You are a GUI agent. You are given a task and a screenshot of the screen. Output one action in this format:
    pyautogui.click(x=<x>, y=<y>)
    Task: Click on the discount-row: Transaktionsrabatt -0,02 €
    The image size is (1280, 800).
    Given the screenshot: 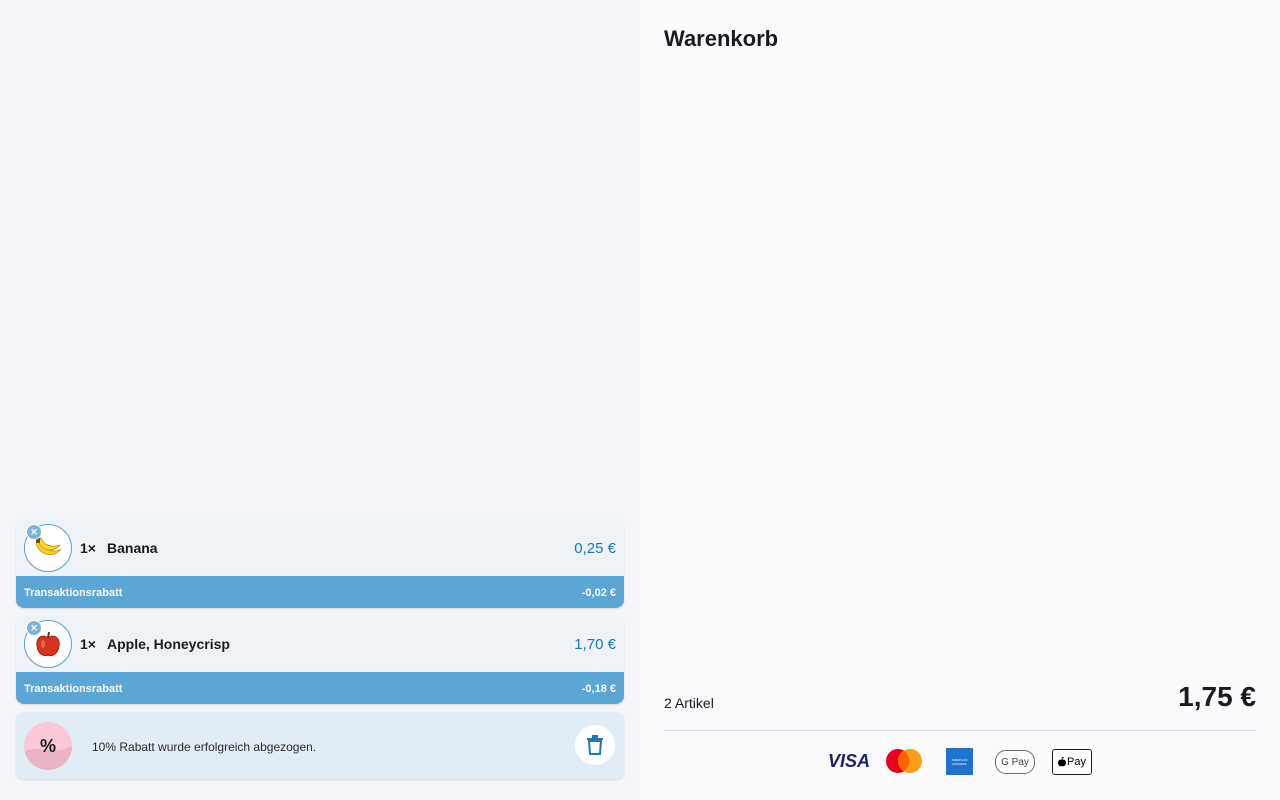 What is the action you would take?
    pyautogui.click(x=320, y=592)
    